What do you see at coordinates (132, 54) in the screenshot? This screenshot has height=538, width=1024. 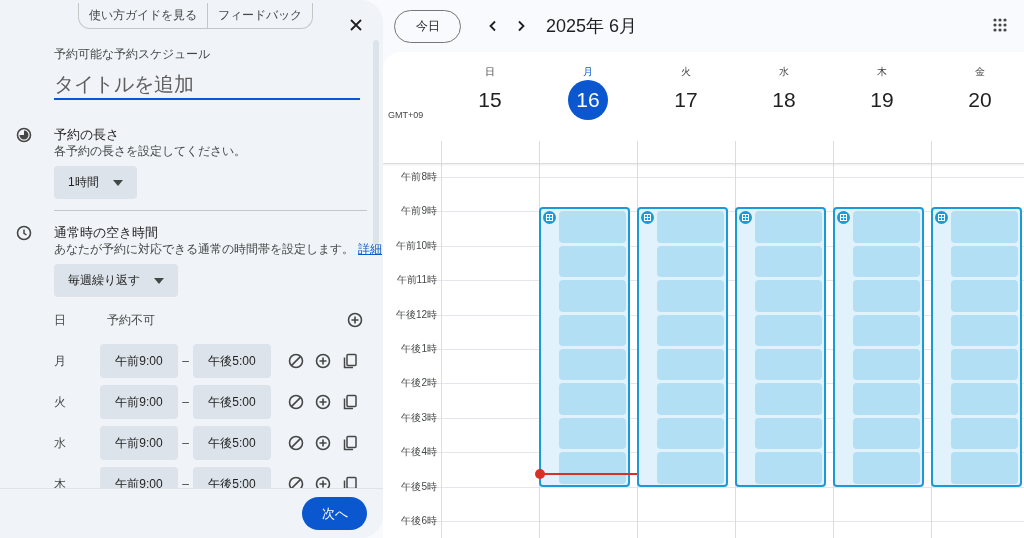 I see `form-caption: 予約可能な予約スケジュール` at bounding box center [132, 54].